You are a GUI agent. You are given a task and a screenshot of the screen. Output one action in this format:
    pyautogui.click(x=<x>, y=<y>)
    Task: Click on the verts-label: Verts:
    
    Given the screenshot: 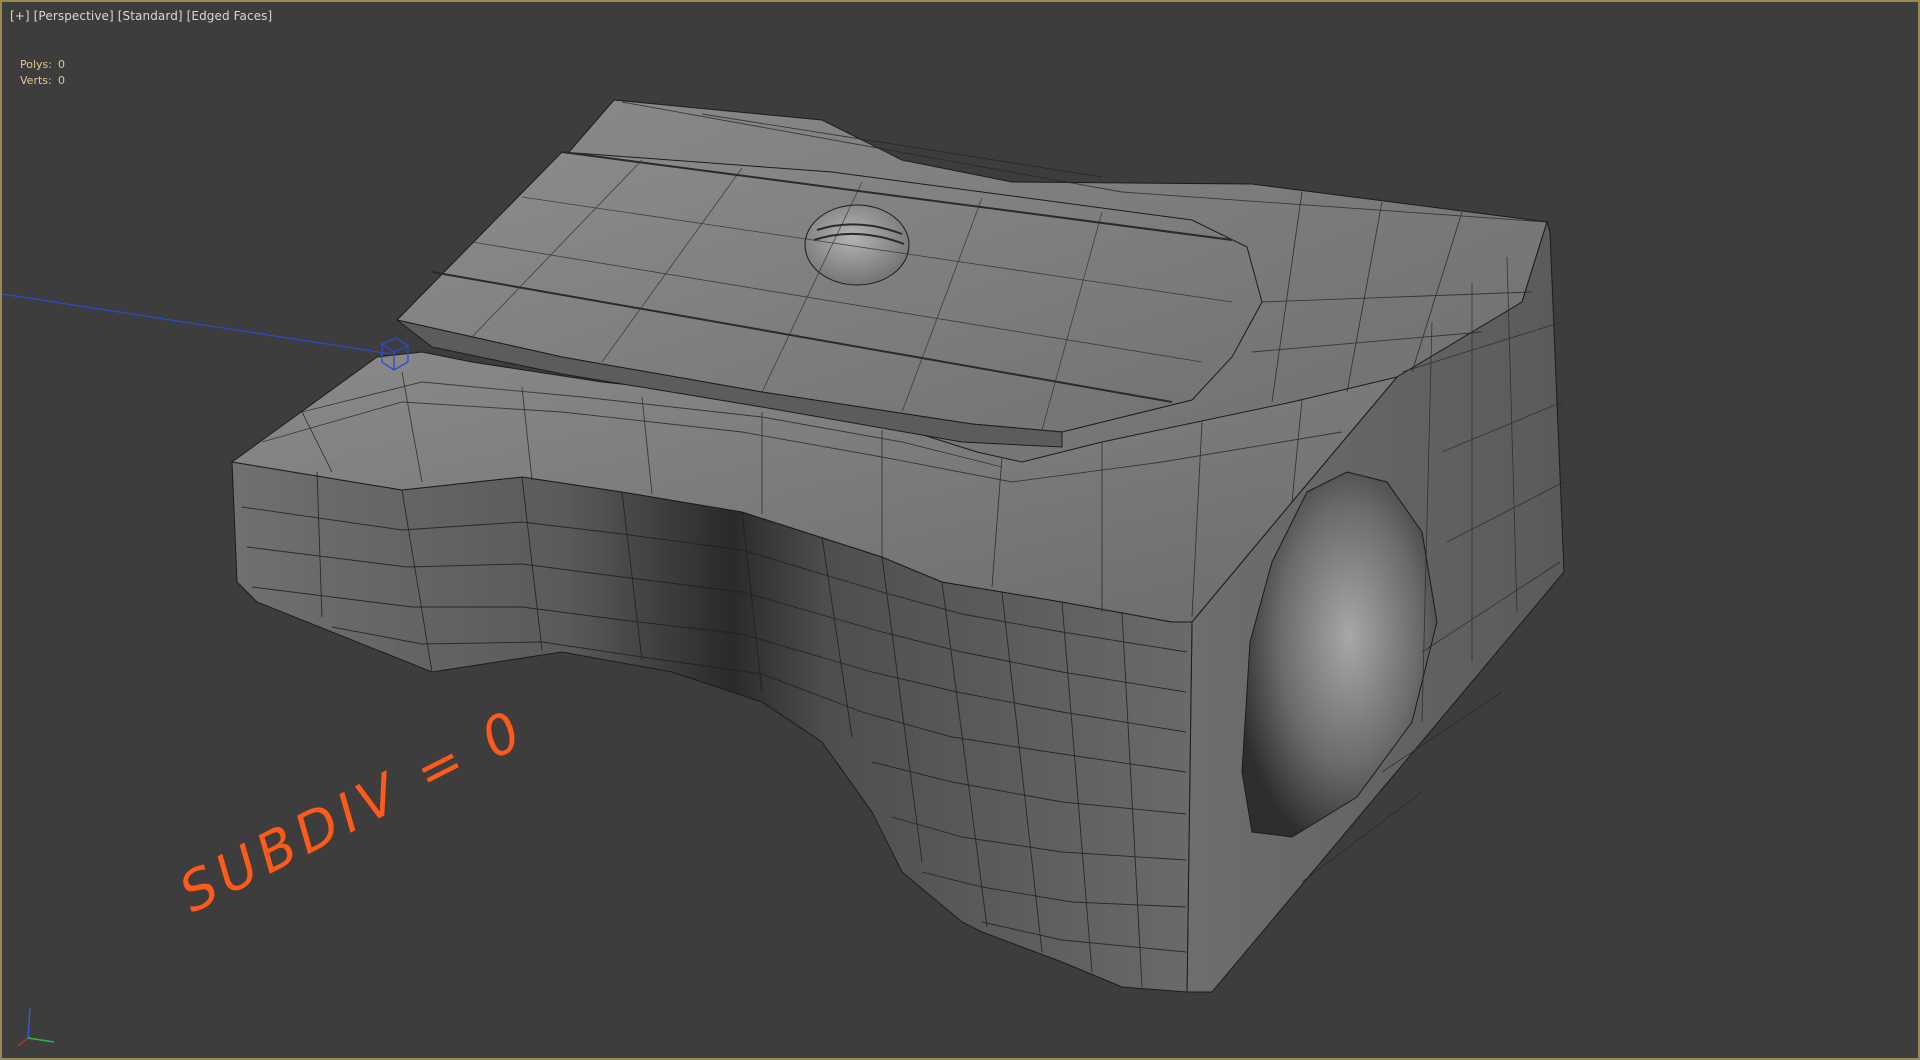 What is the action you would take?
    pyautogui.click(x=36, y=80)
    